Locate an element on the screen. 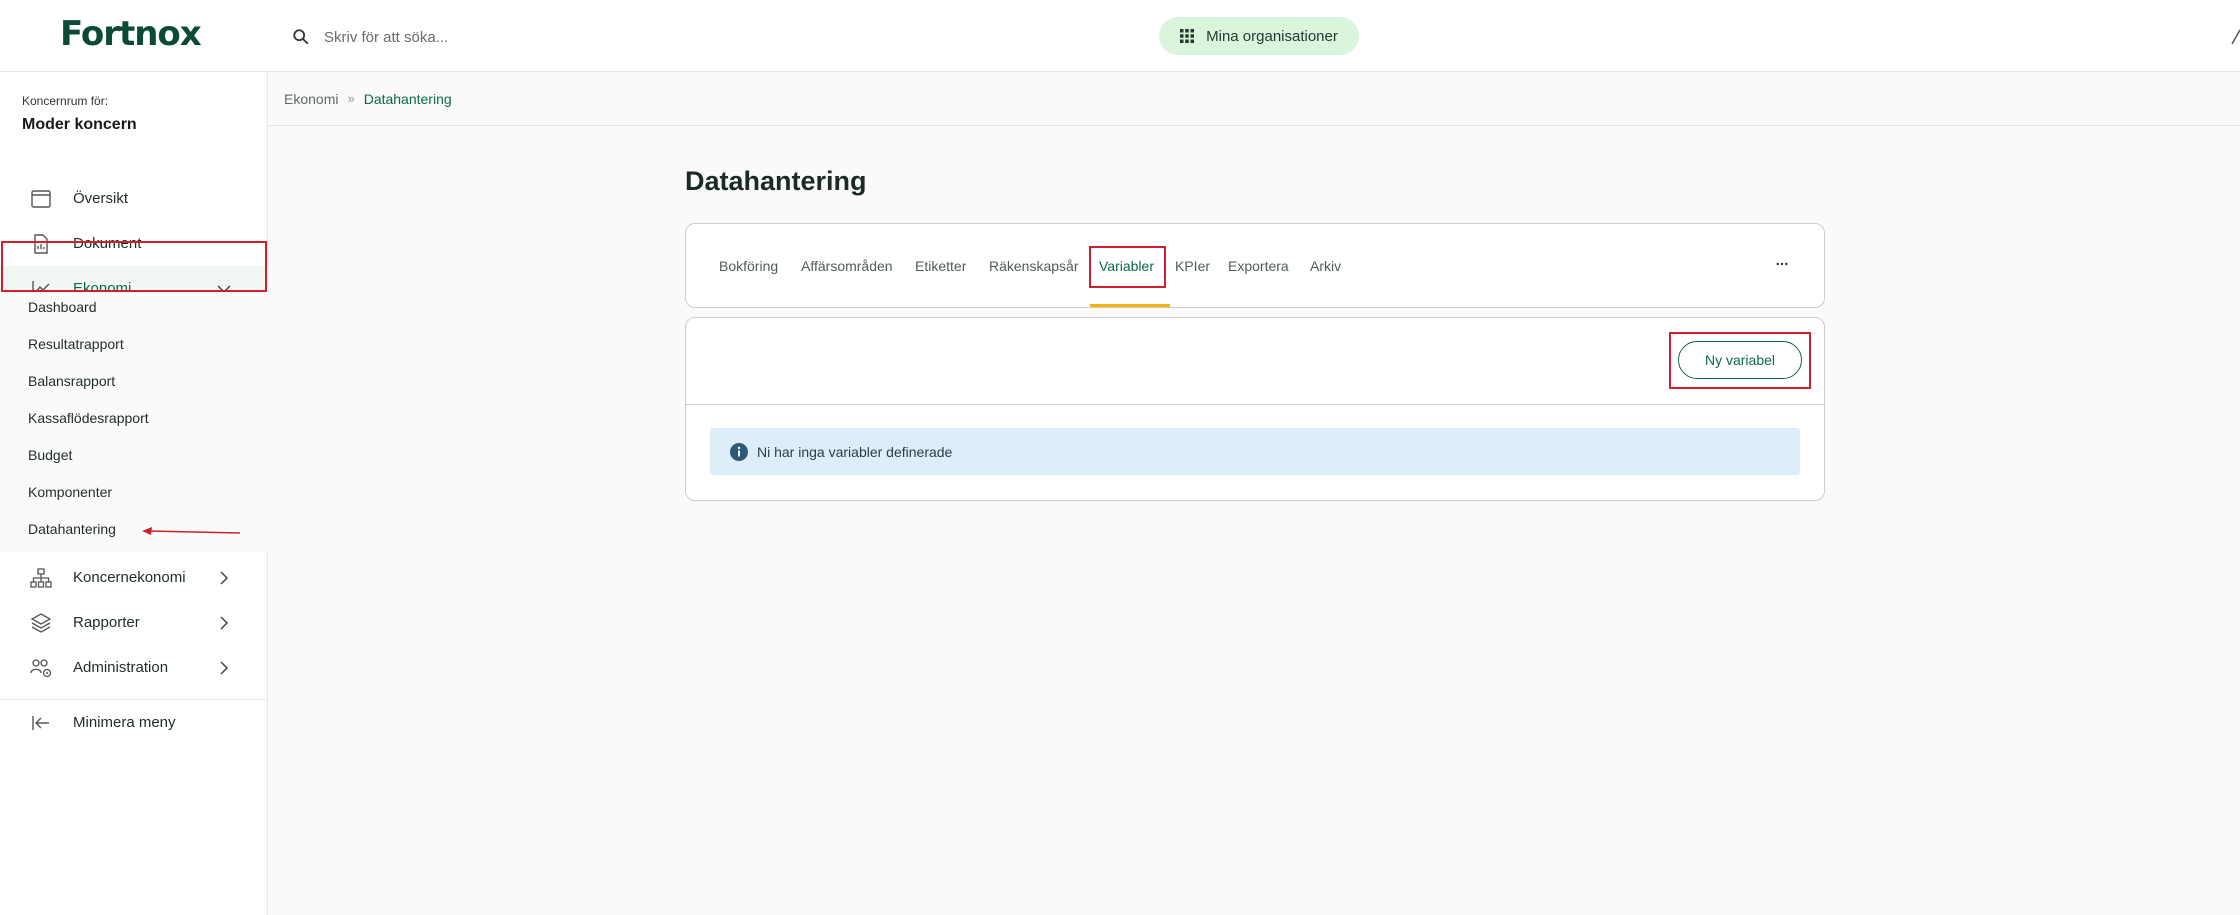 The image size is (2240, 915). sidebar-item-label: Översikt is located at coordinates (101, 198).